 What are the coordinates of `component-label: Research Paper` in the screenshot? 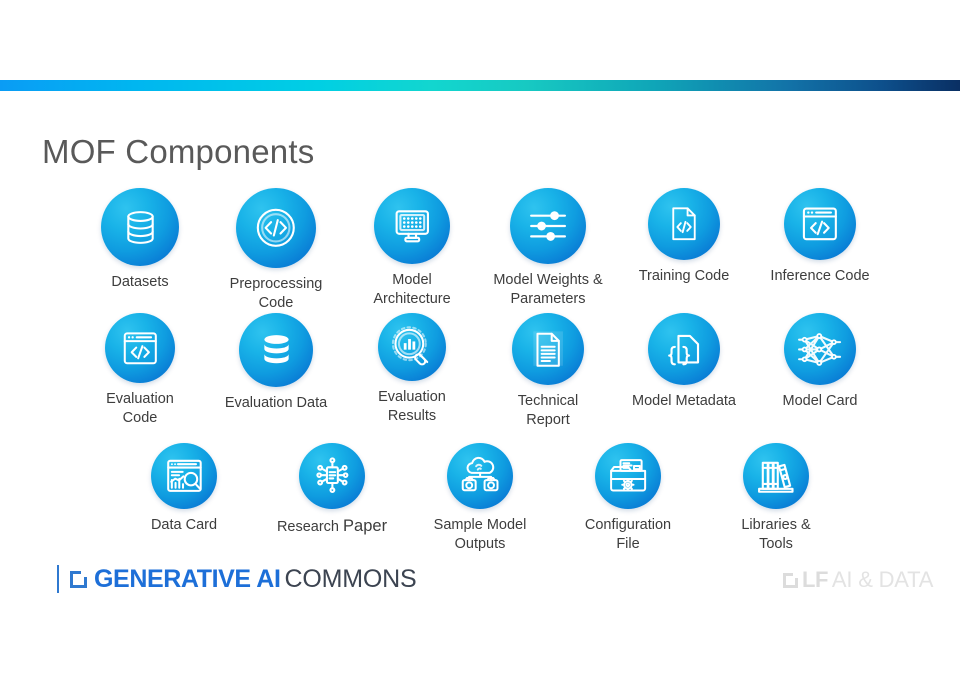 It's located at (332, 526).